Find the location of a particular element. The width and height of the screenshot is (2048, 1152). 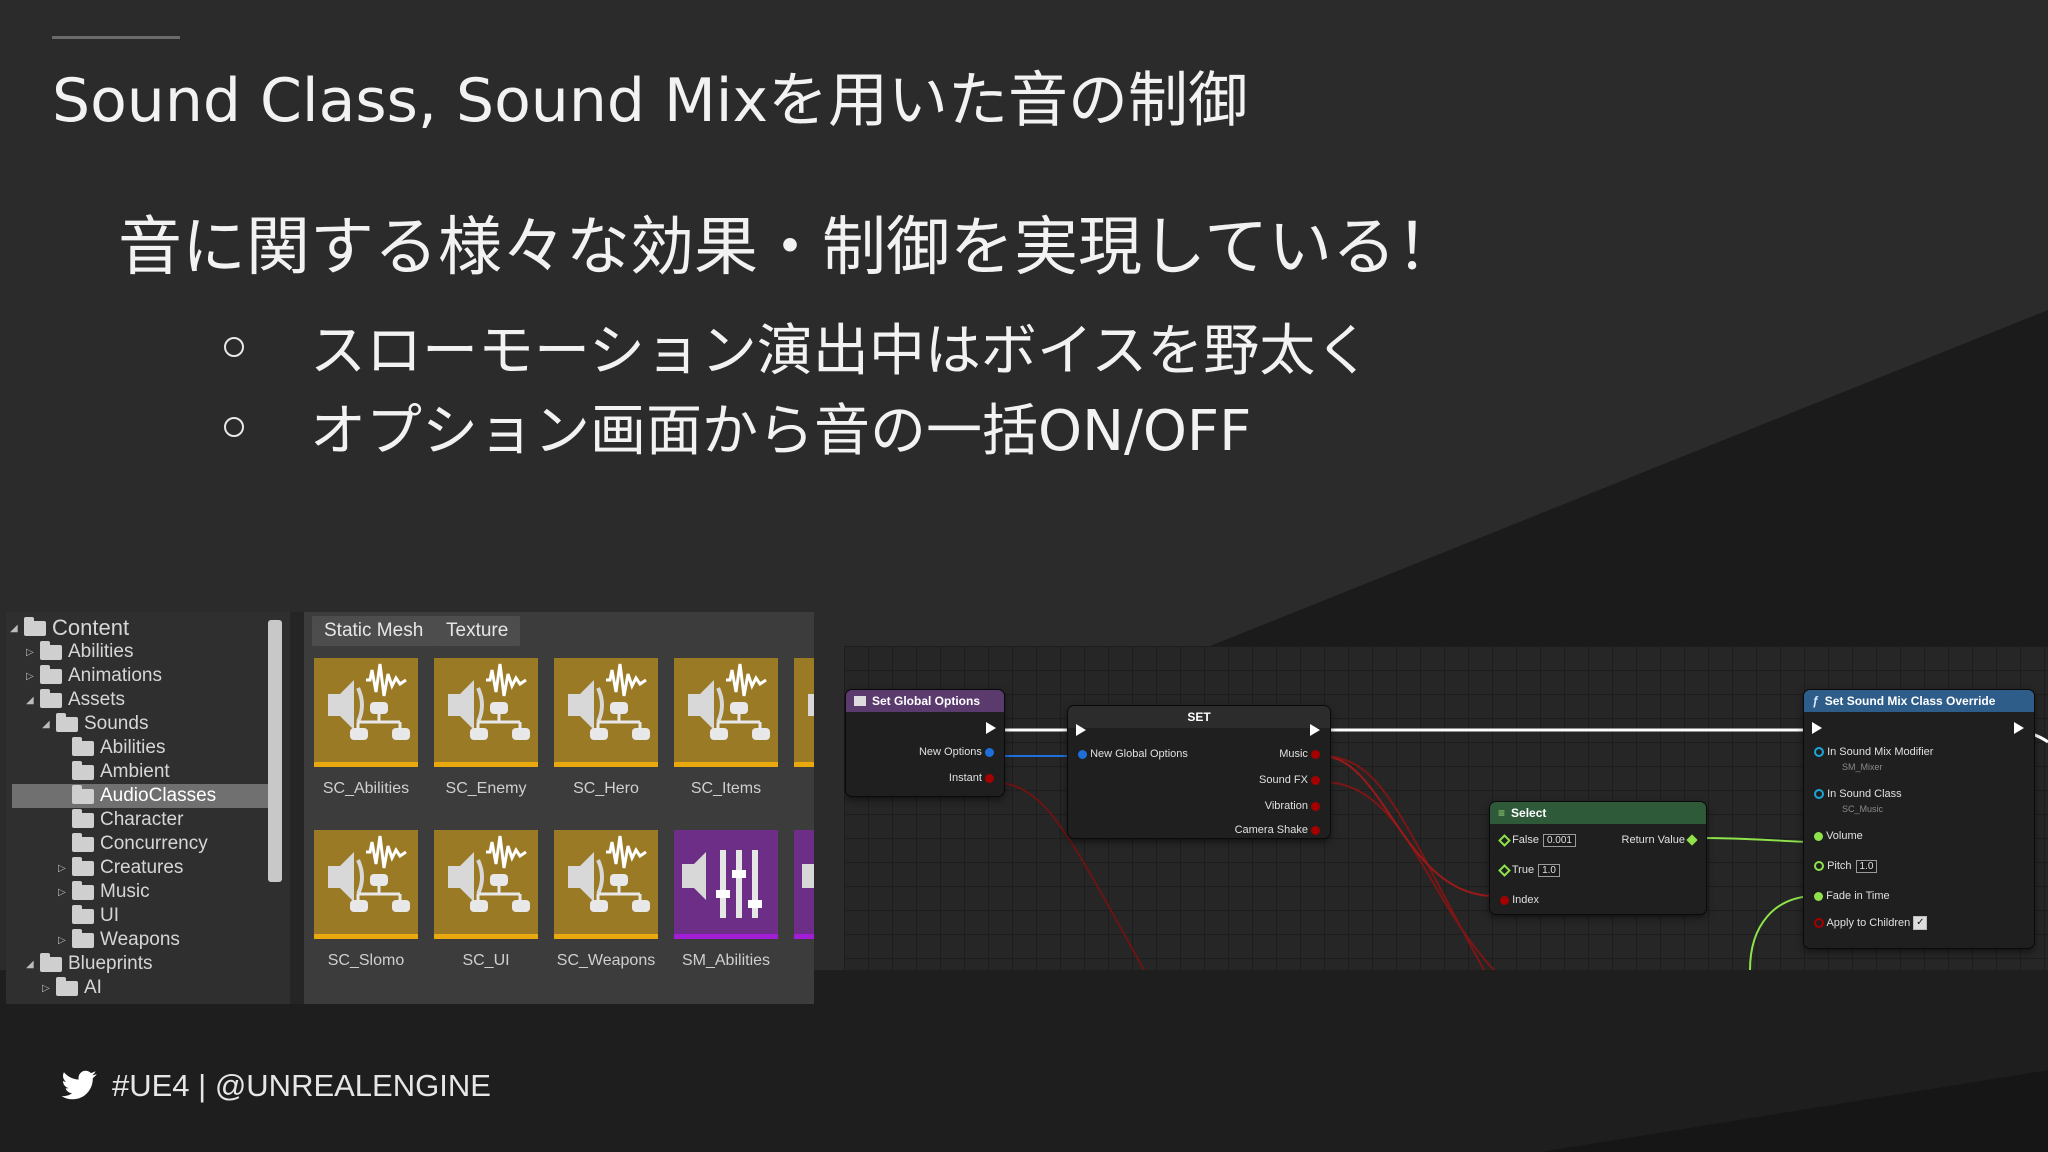

tree-item-sounds: ◢ Sounds is located at coordinates (95, 724).